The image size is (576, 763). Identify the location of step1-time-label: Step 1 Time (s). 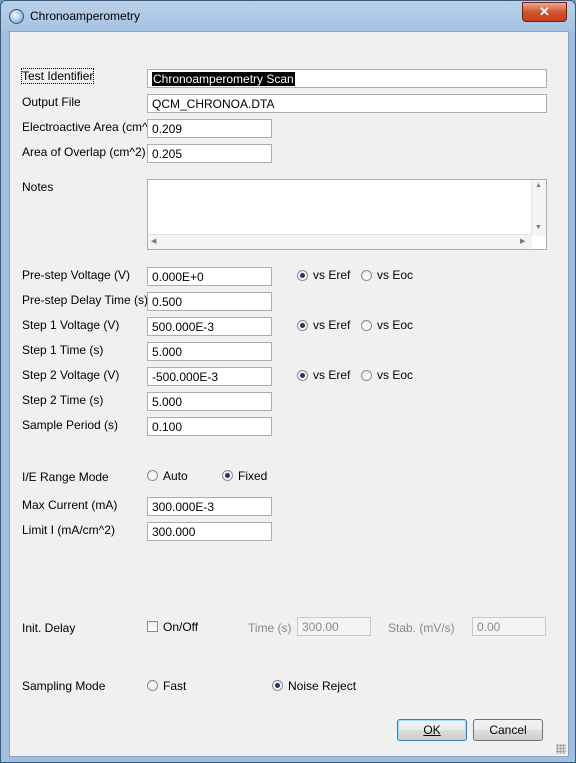
(63, 350).